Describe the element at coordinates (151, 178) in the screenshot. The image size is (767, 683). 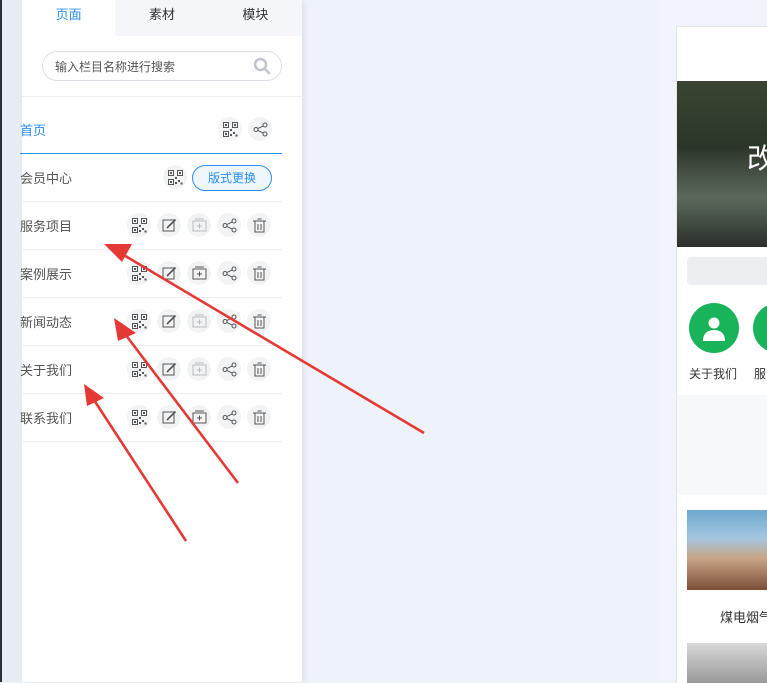
I see `page-row-member-center: 会员中心 版式更换` at that location.